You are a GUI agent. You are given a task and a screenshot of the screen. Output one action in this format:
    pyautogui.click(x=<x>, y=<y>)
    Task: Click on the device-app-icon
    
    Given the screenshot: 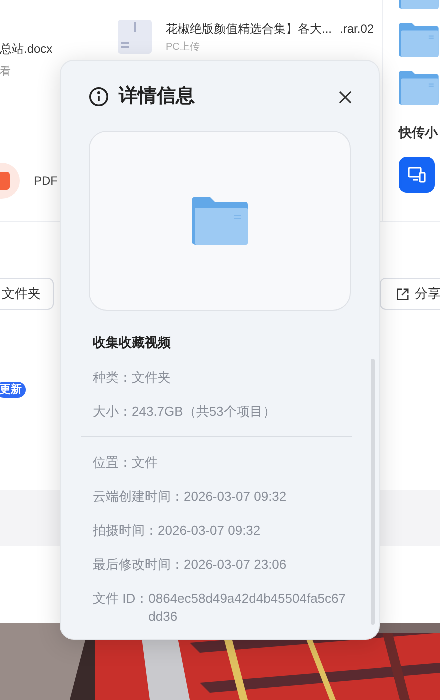 What is the action you would take?
    pyautogui.click(x=417, y=174)
    